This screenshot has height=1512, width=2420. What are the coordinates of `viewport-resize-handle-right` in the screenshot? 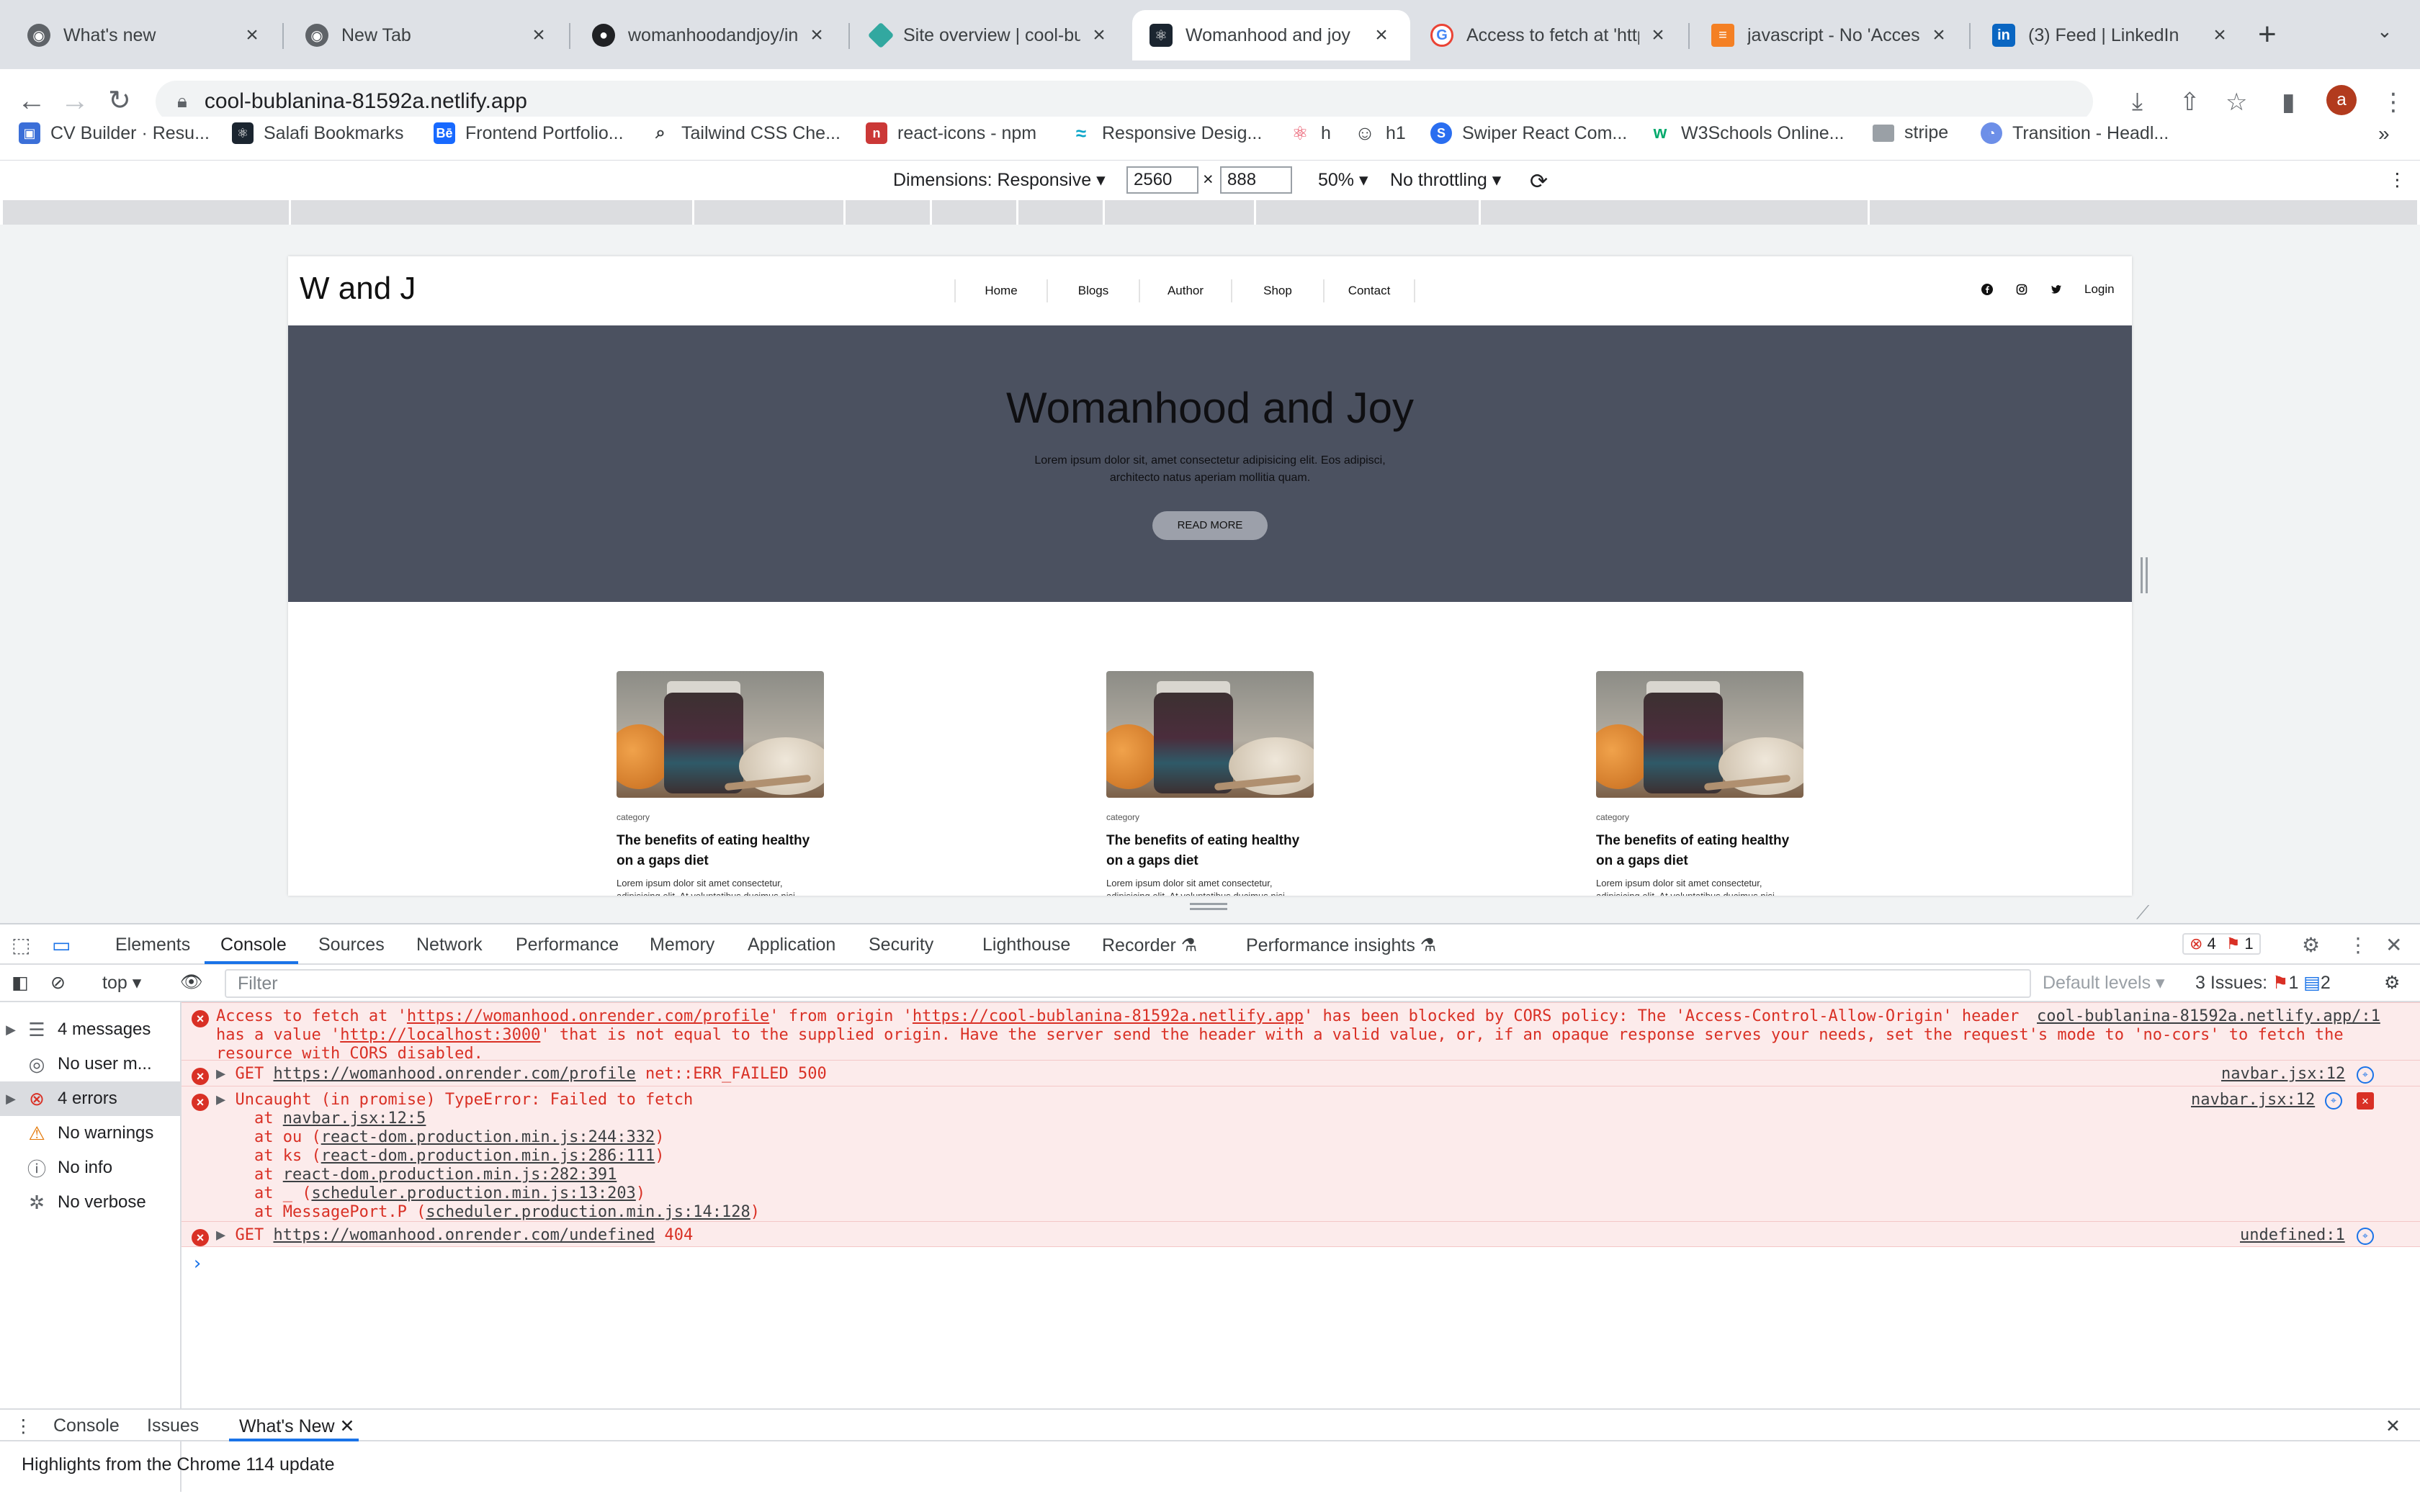 It's located at (2144, 575).